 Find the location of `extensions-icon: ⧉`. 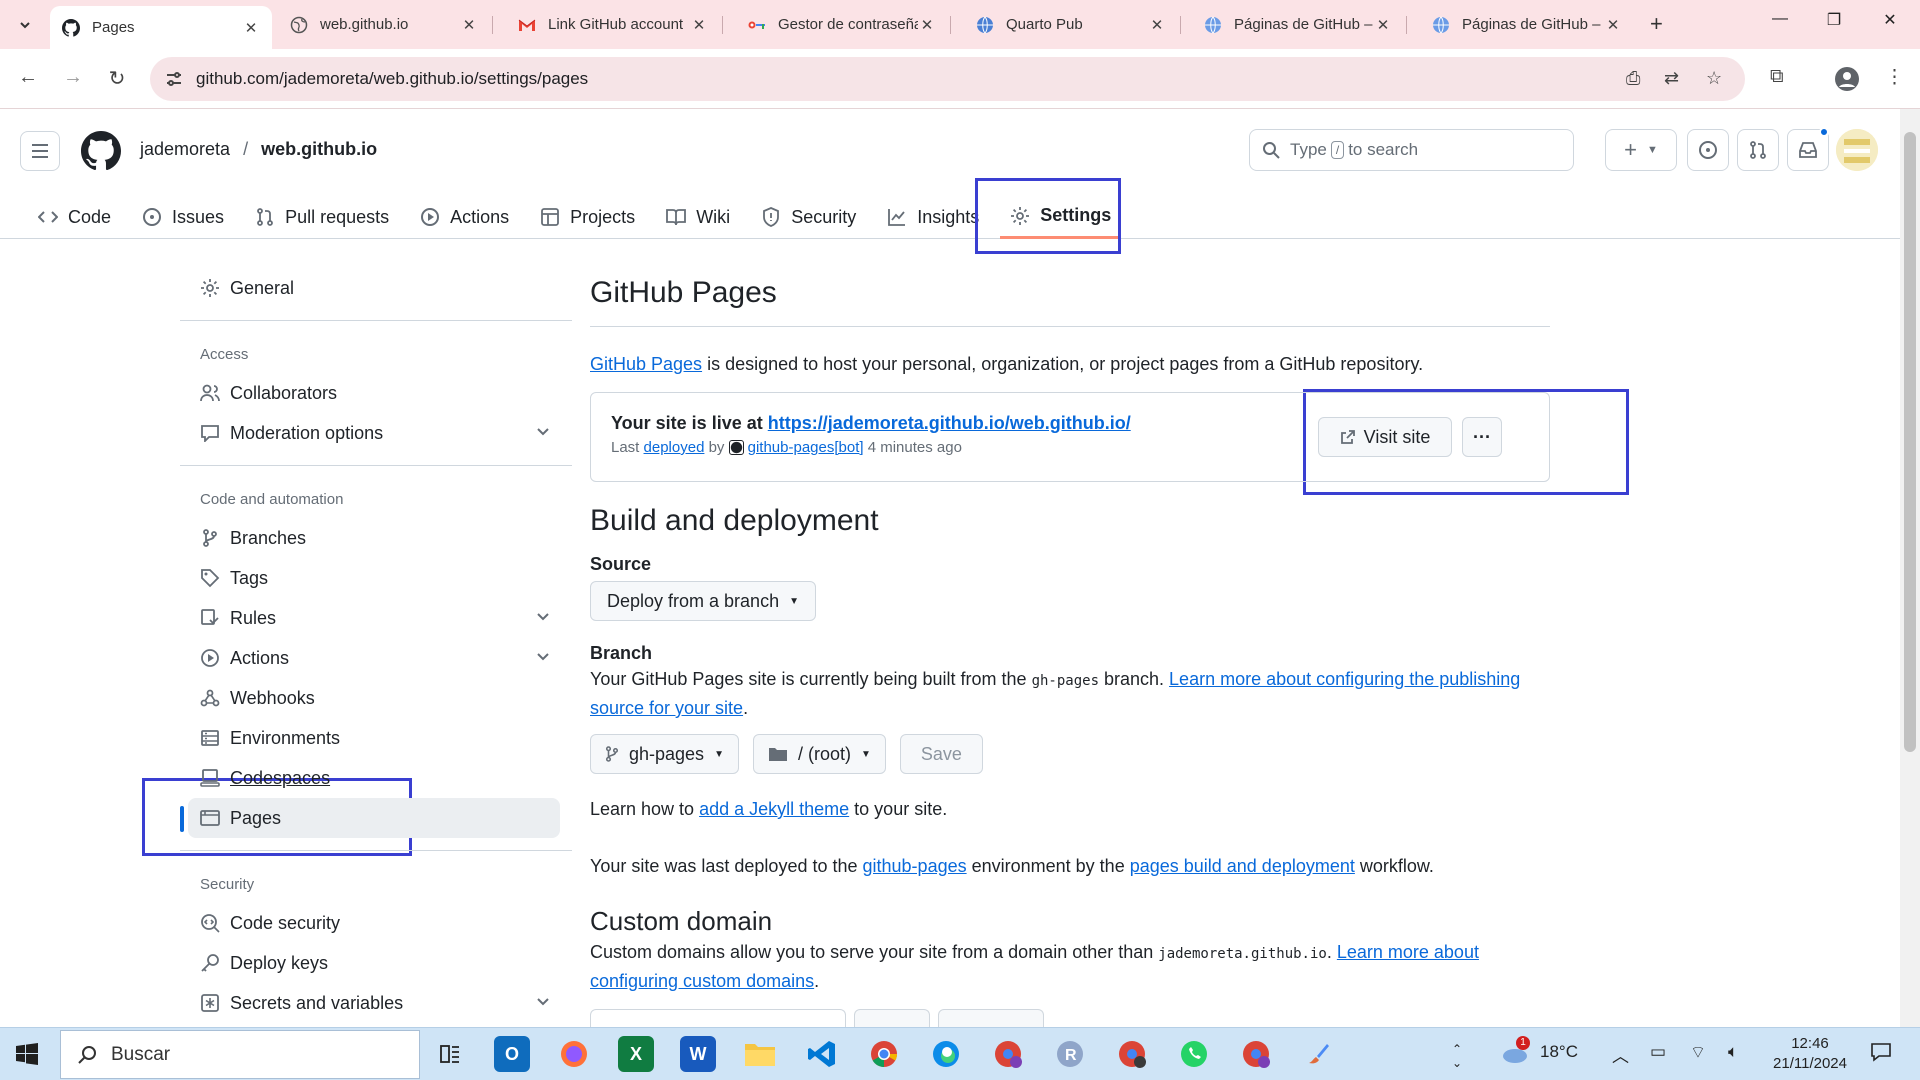

extensions-icon: ⧉ is located at coordinates (1777, 77).